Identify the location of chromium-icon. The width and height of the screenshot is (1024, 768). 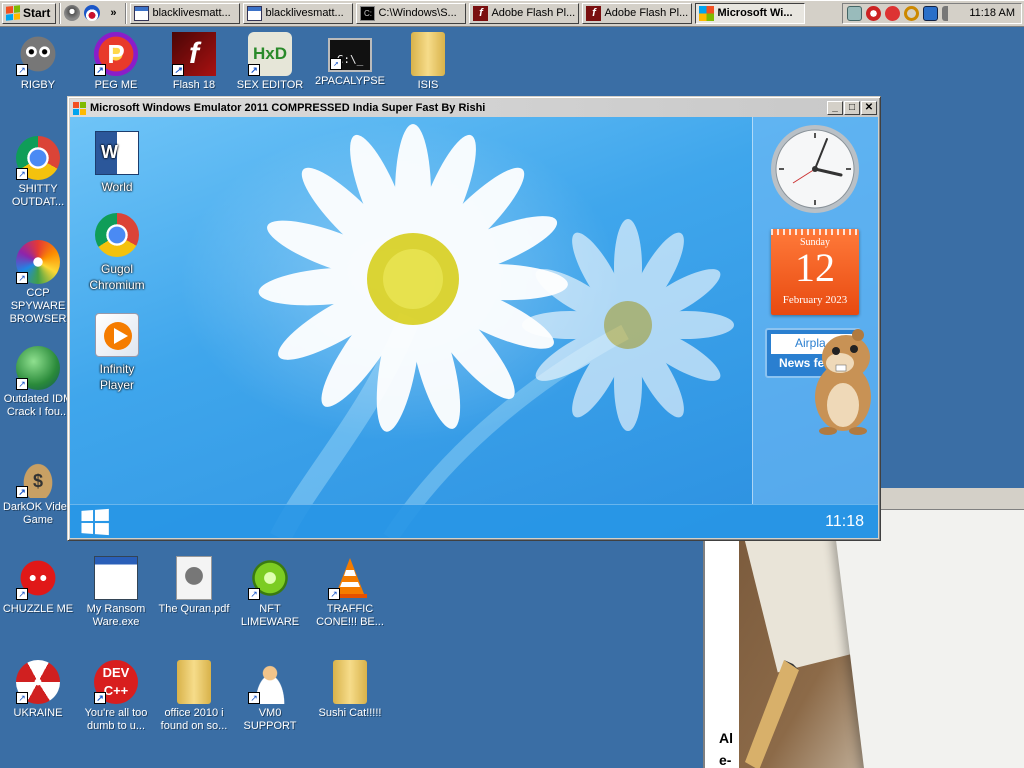
(117, 235).